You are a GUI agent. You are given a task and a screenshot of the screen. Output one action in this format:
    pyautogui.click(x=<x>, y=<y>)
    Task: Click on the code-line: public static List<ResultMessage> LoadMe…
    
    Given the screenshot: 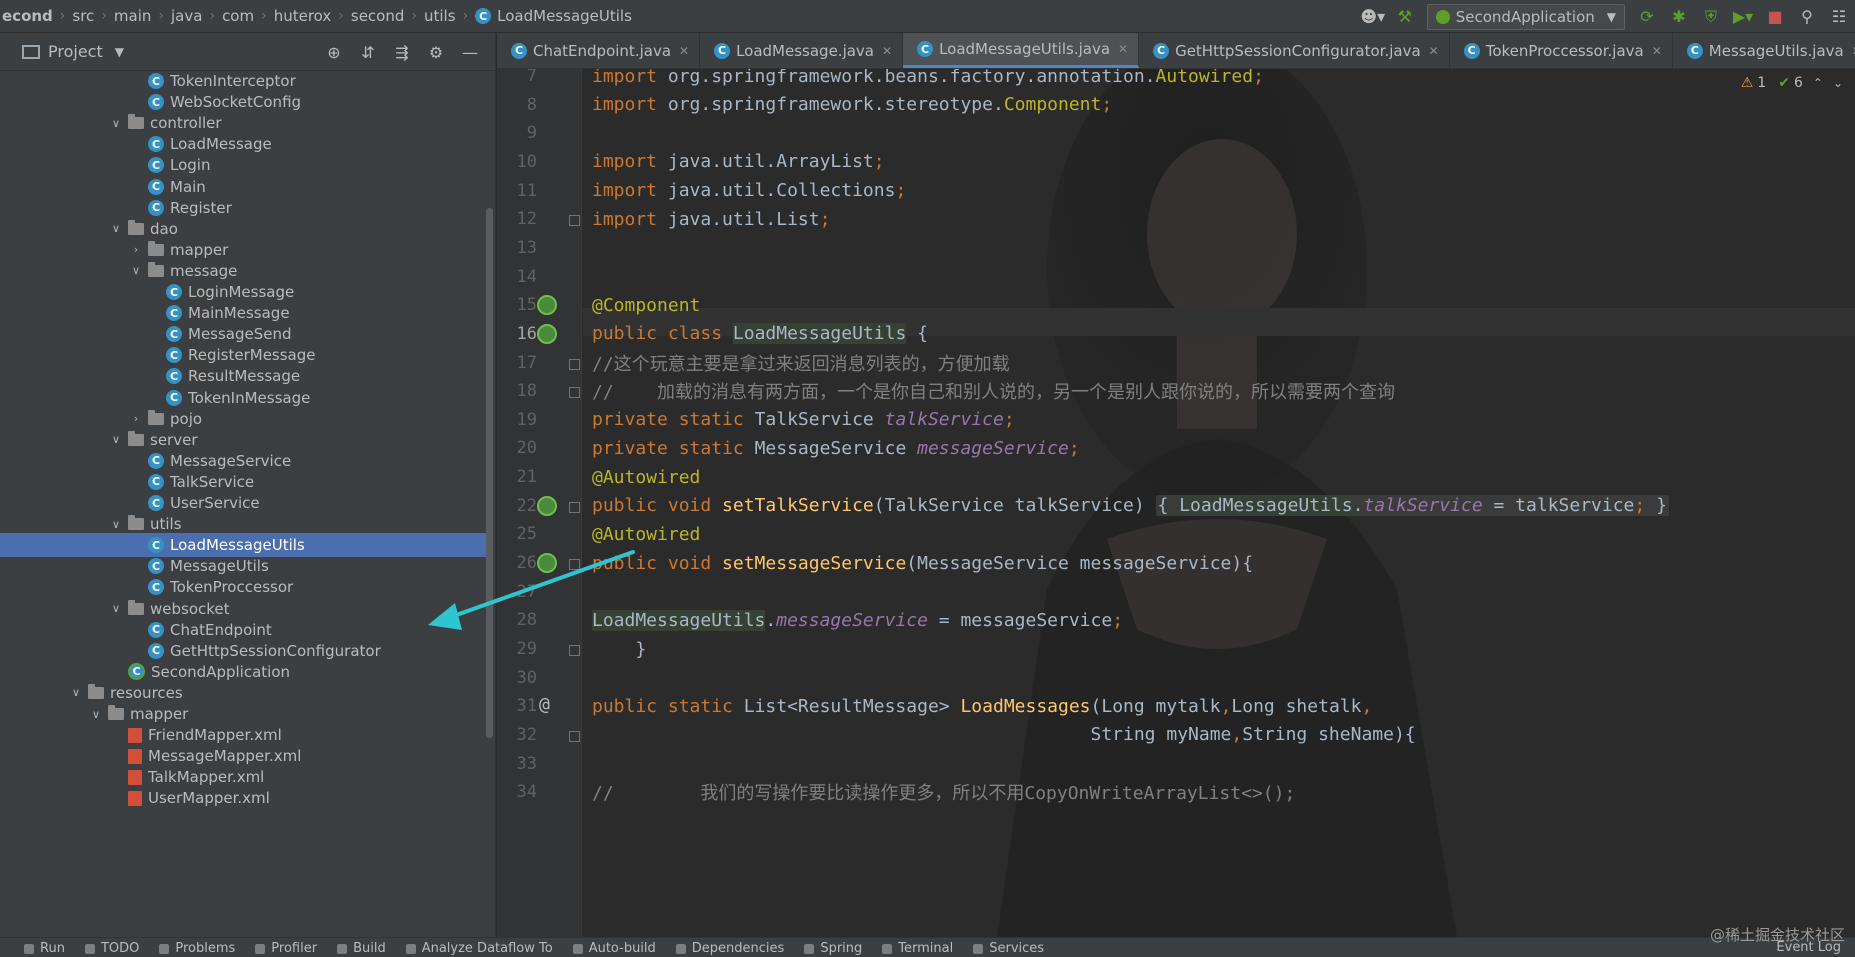 What is the action you would take?
    pyautogui.click(x=982, y=706)
    